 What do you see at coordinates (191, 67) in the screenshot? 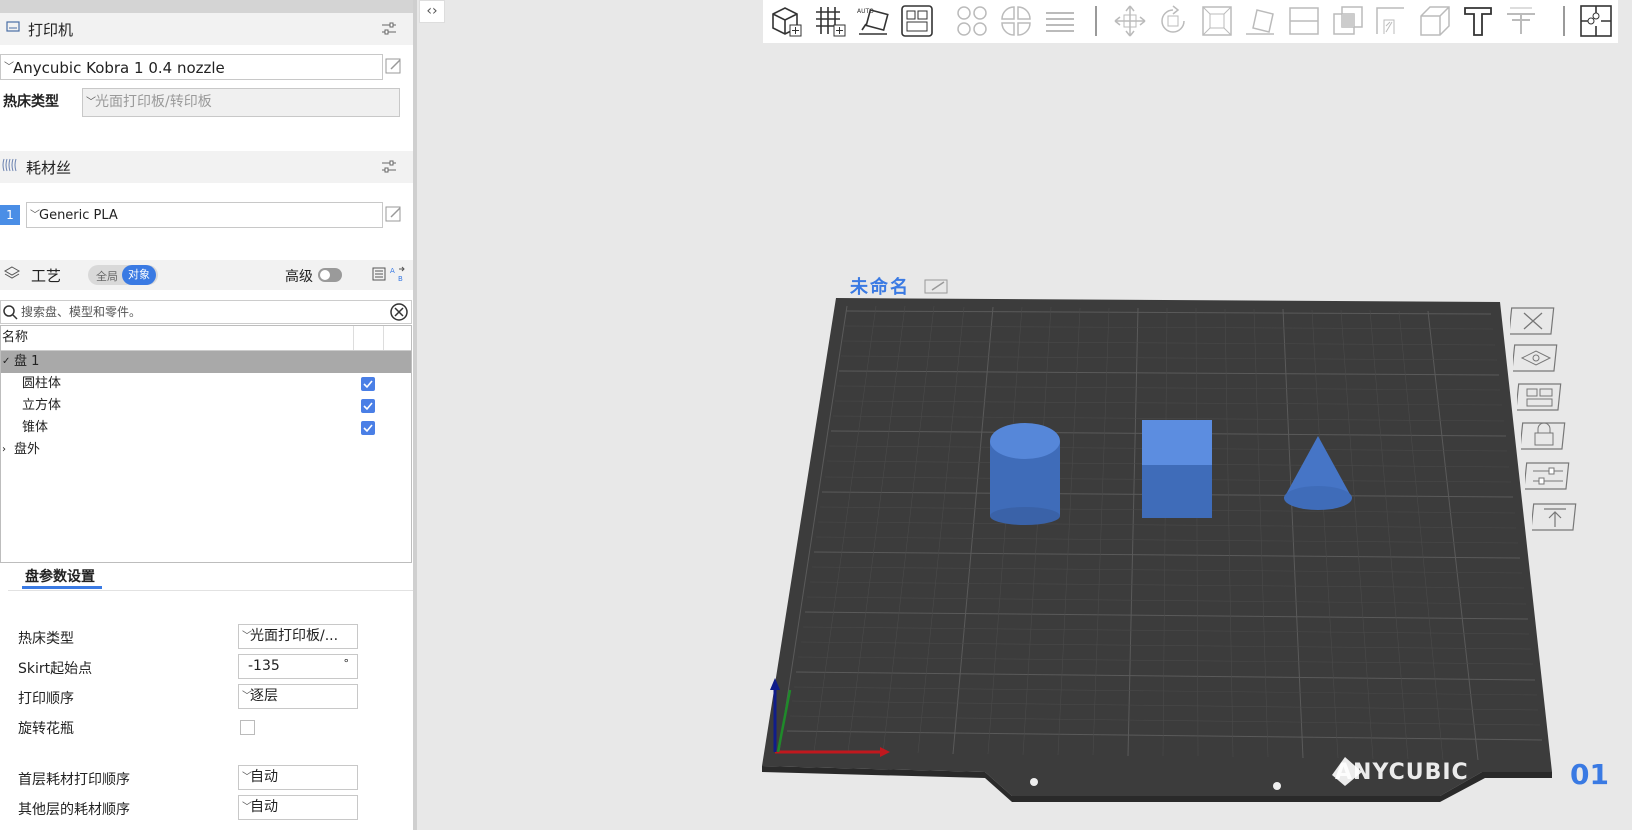
I see `printer-preset-select: ﹀ Anycubic Kobra 1 0.4 nozzle` at bounding box center [191, 67].